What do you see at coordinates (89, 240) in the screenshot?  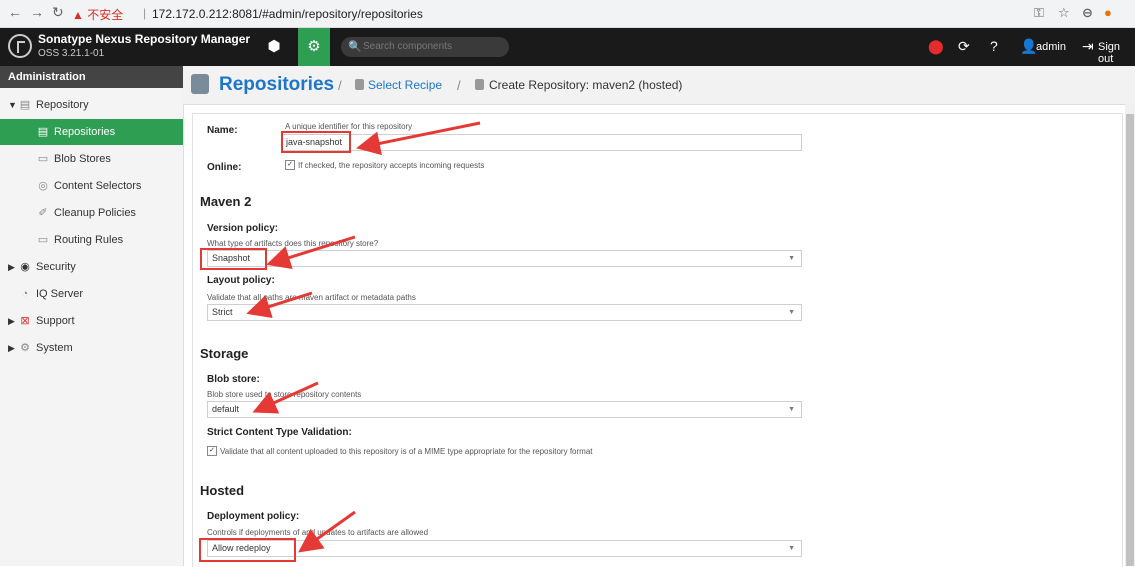 I see `sidebar-item-label: Routing Rules` at bounding box center [89, 240].